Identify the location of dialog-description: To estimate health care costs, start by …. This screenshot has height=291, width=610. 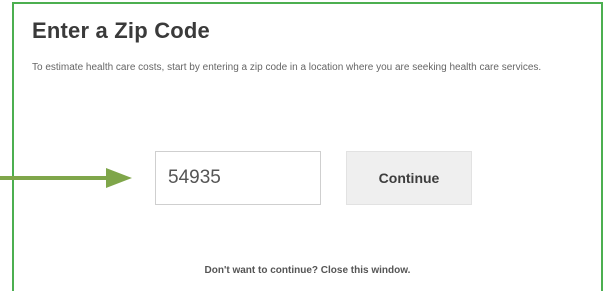
(287, 67).